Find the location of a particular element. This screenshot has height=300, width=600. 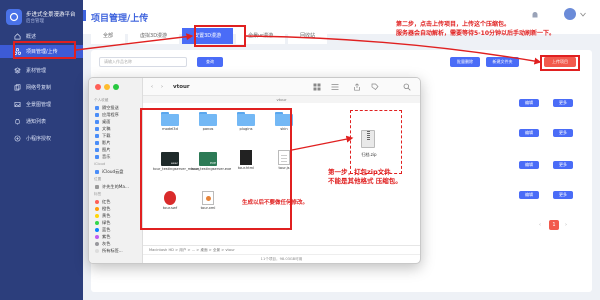

forward-icon: › is located at coordinates (162, 87).